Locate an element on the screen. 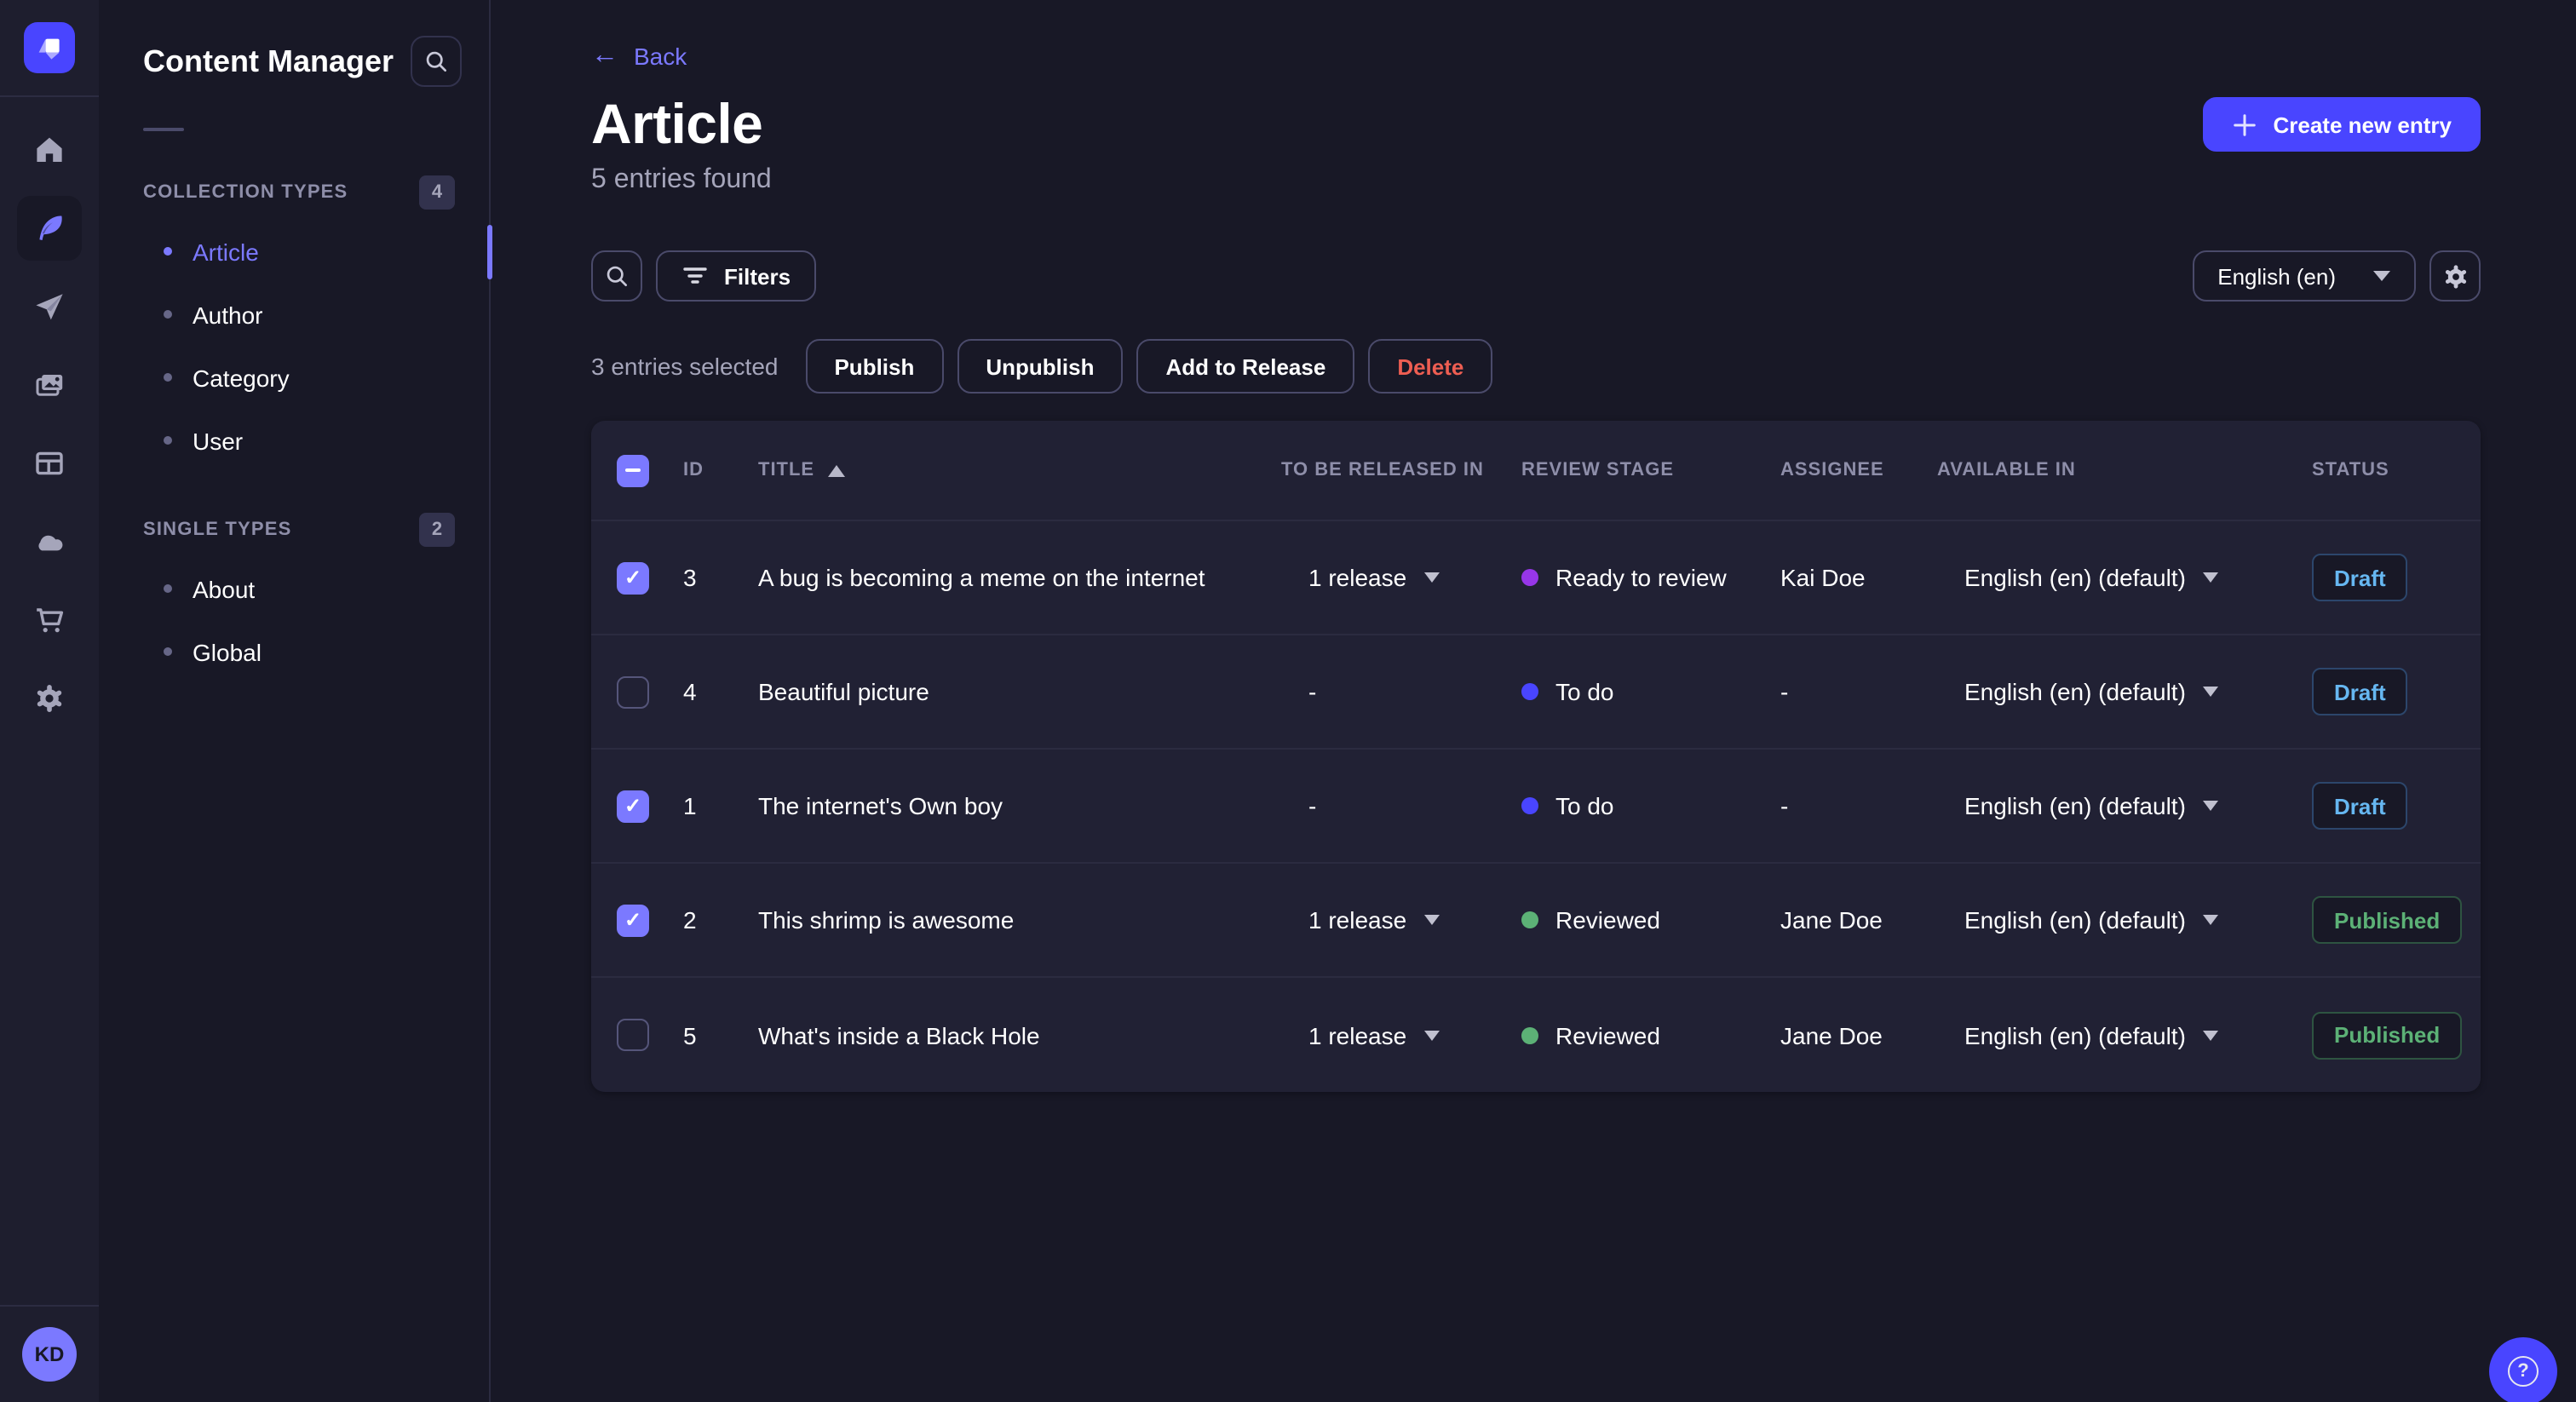  back-label: Back is located at coordinates (661, 57).